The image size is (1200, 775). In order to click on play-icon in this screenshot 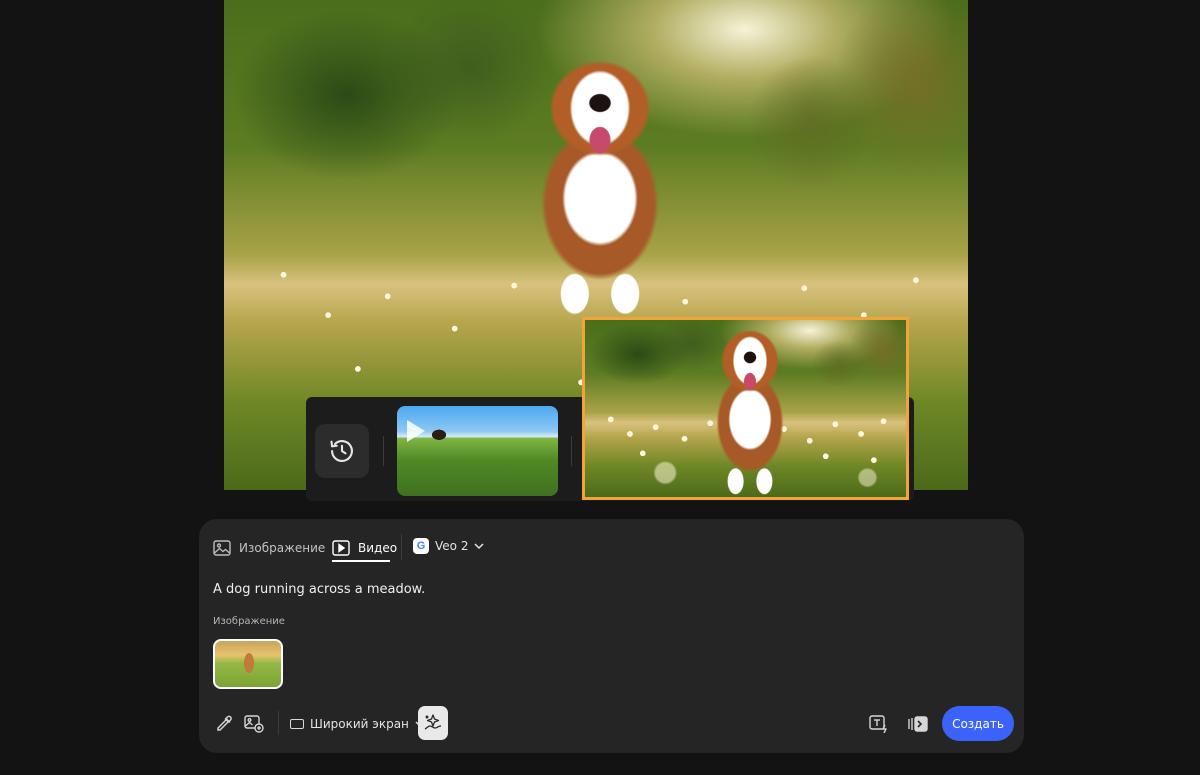, I will do `click(416, 431)`.